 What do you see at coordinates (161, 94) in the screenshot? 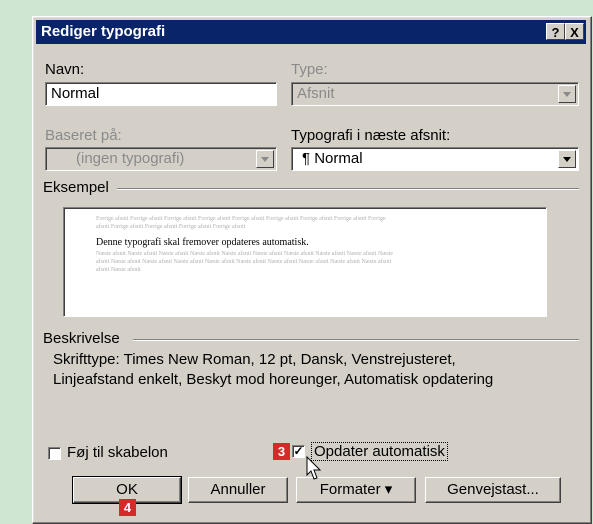
I see `navn-input: Normal` at bounding box center [161, 94].